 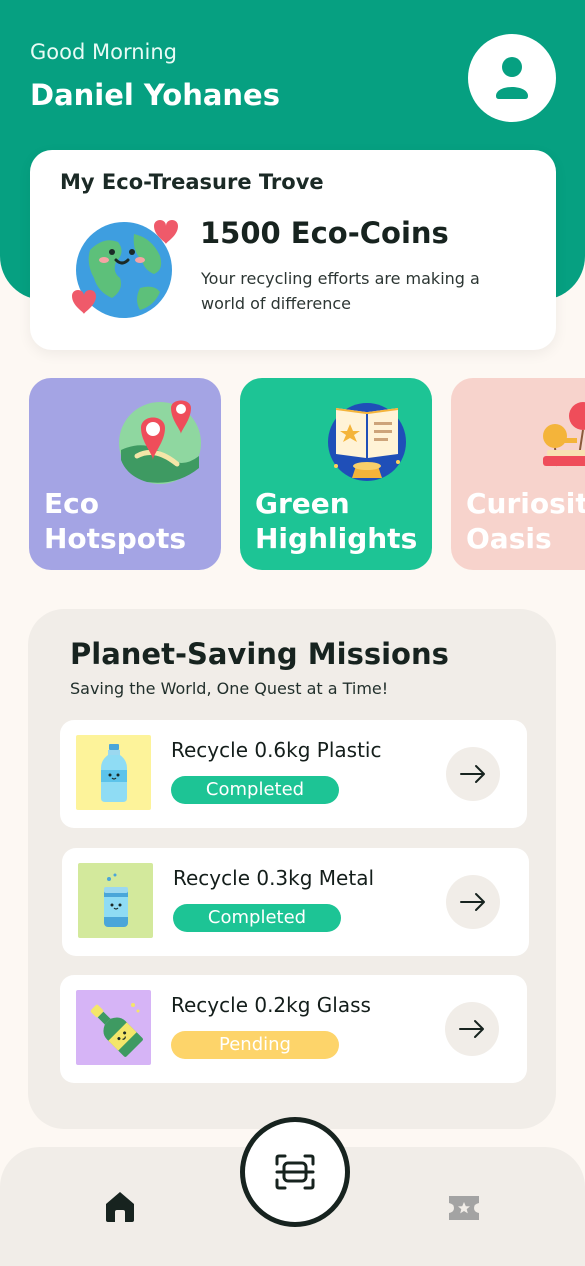 I want to click on eco-coins-balance: 1500 Eco-Coins, so click(x=324, y=233).